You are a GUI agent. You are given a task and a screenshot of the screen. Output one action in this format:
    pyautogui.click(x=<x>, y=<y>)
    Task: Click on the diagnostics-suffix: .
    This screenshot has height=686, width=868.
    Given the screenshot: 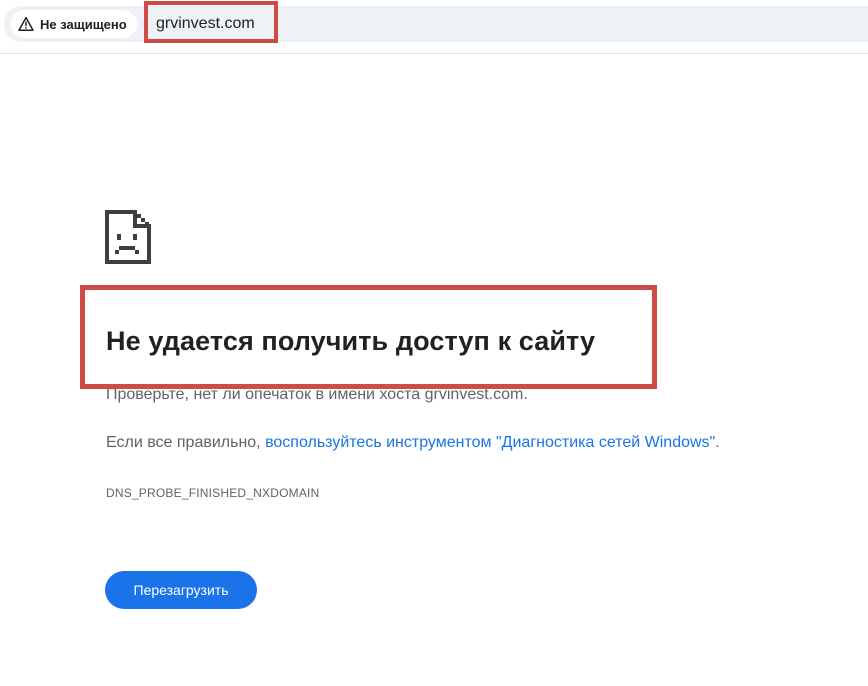 What is the action you would take?
    pyautogui.click(x=717, y=442)
    